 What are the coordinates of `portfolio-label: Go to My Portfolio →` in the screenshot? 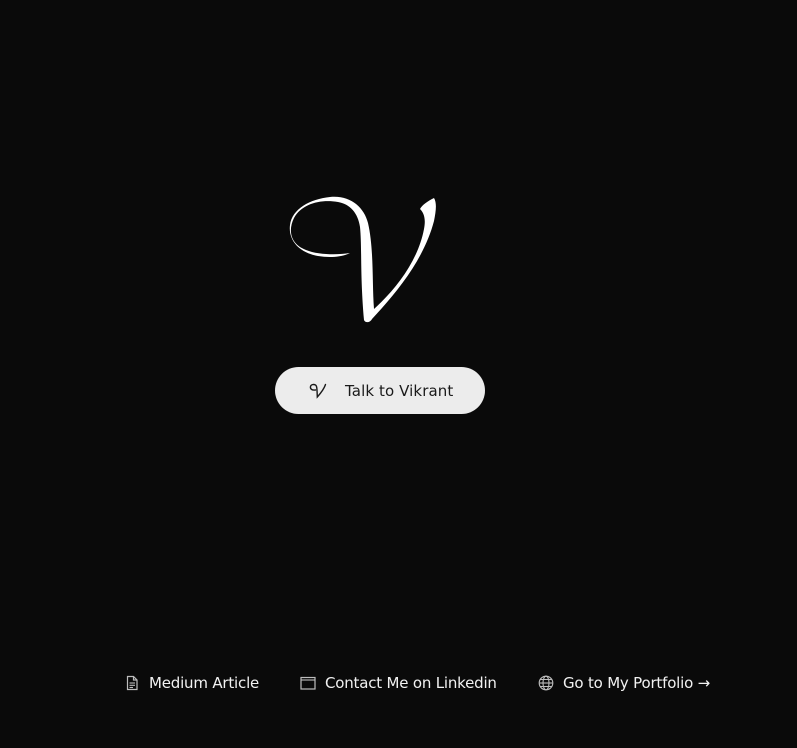 It's located at (637, 683).